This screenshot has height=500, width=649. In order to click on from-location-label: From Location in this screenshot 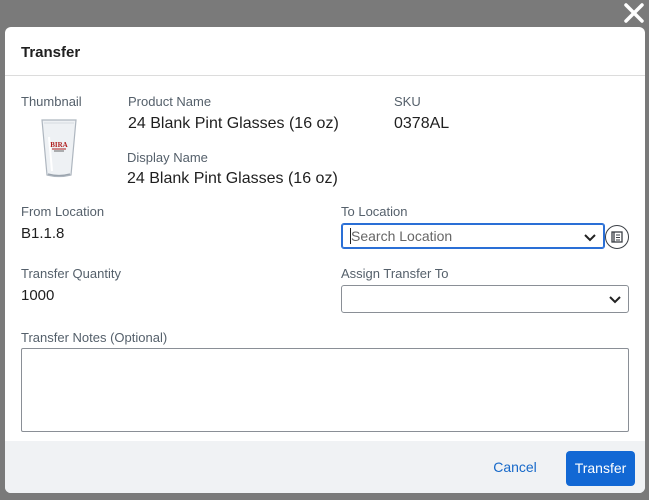, I will do `click(63, 211)`.